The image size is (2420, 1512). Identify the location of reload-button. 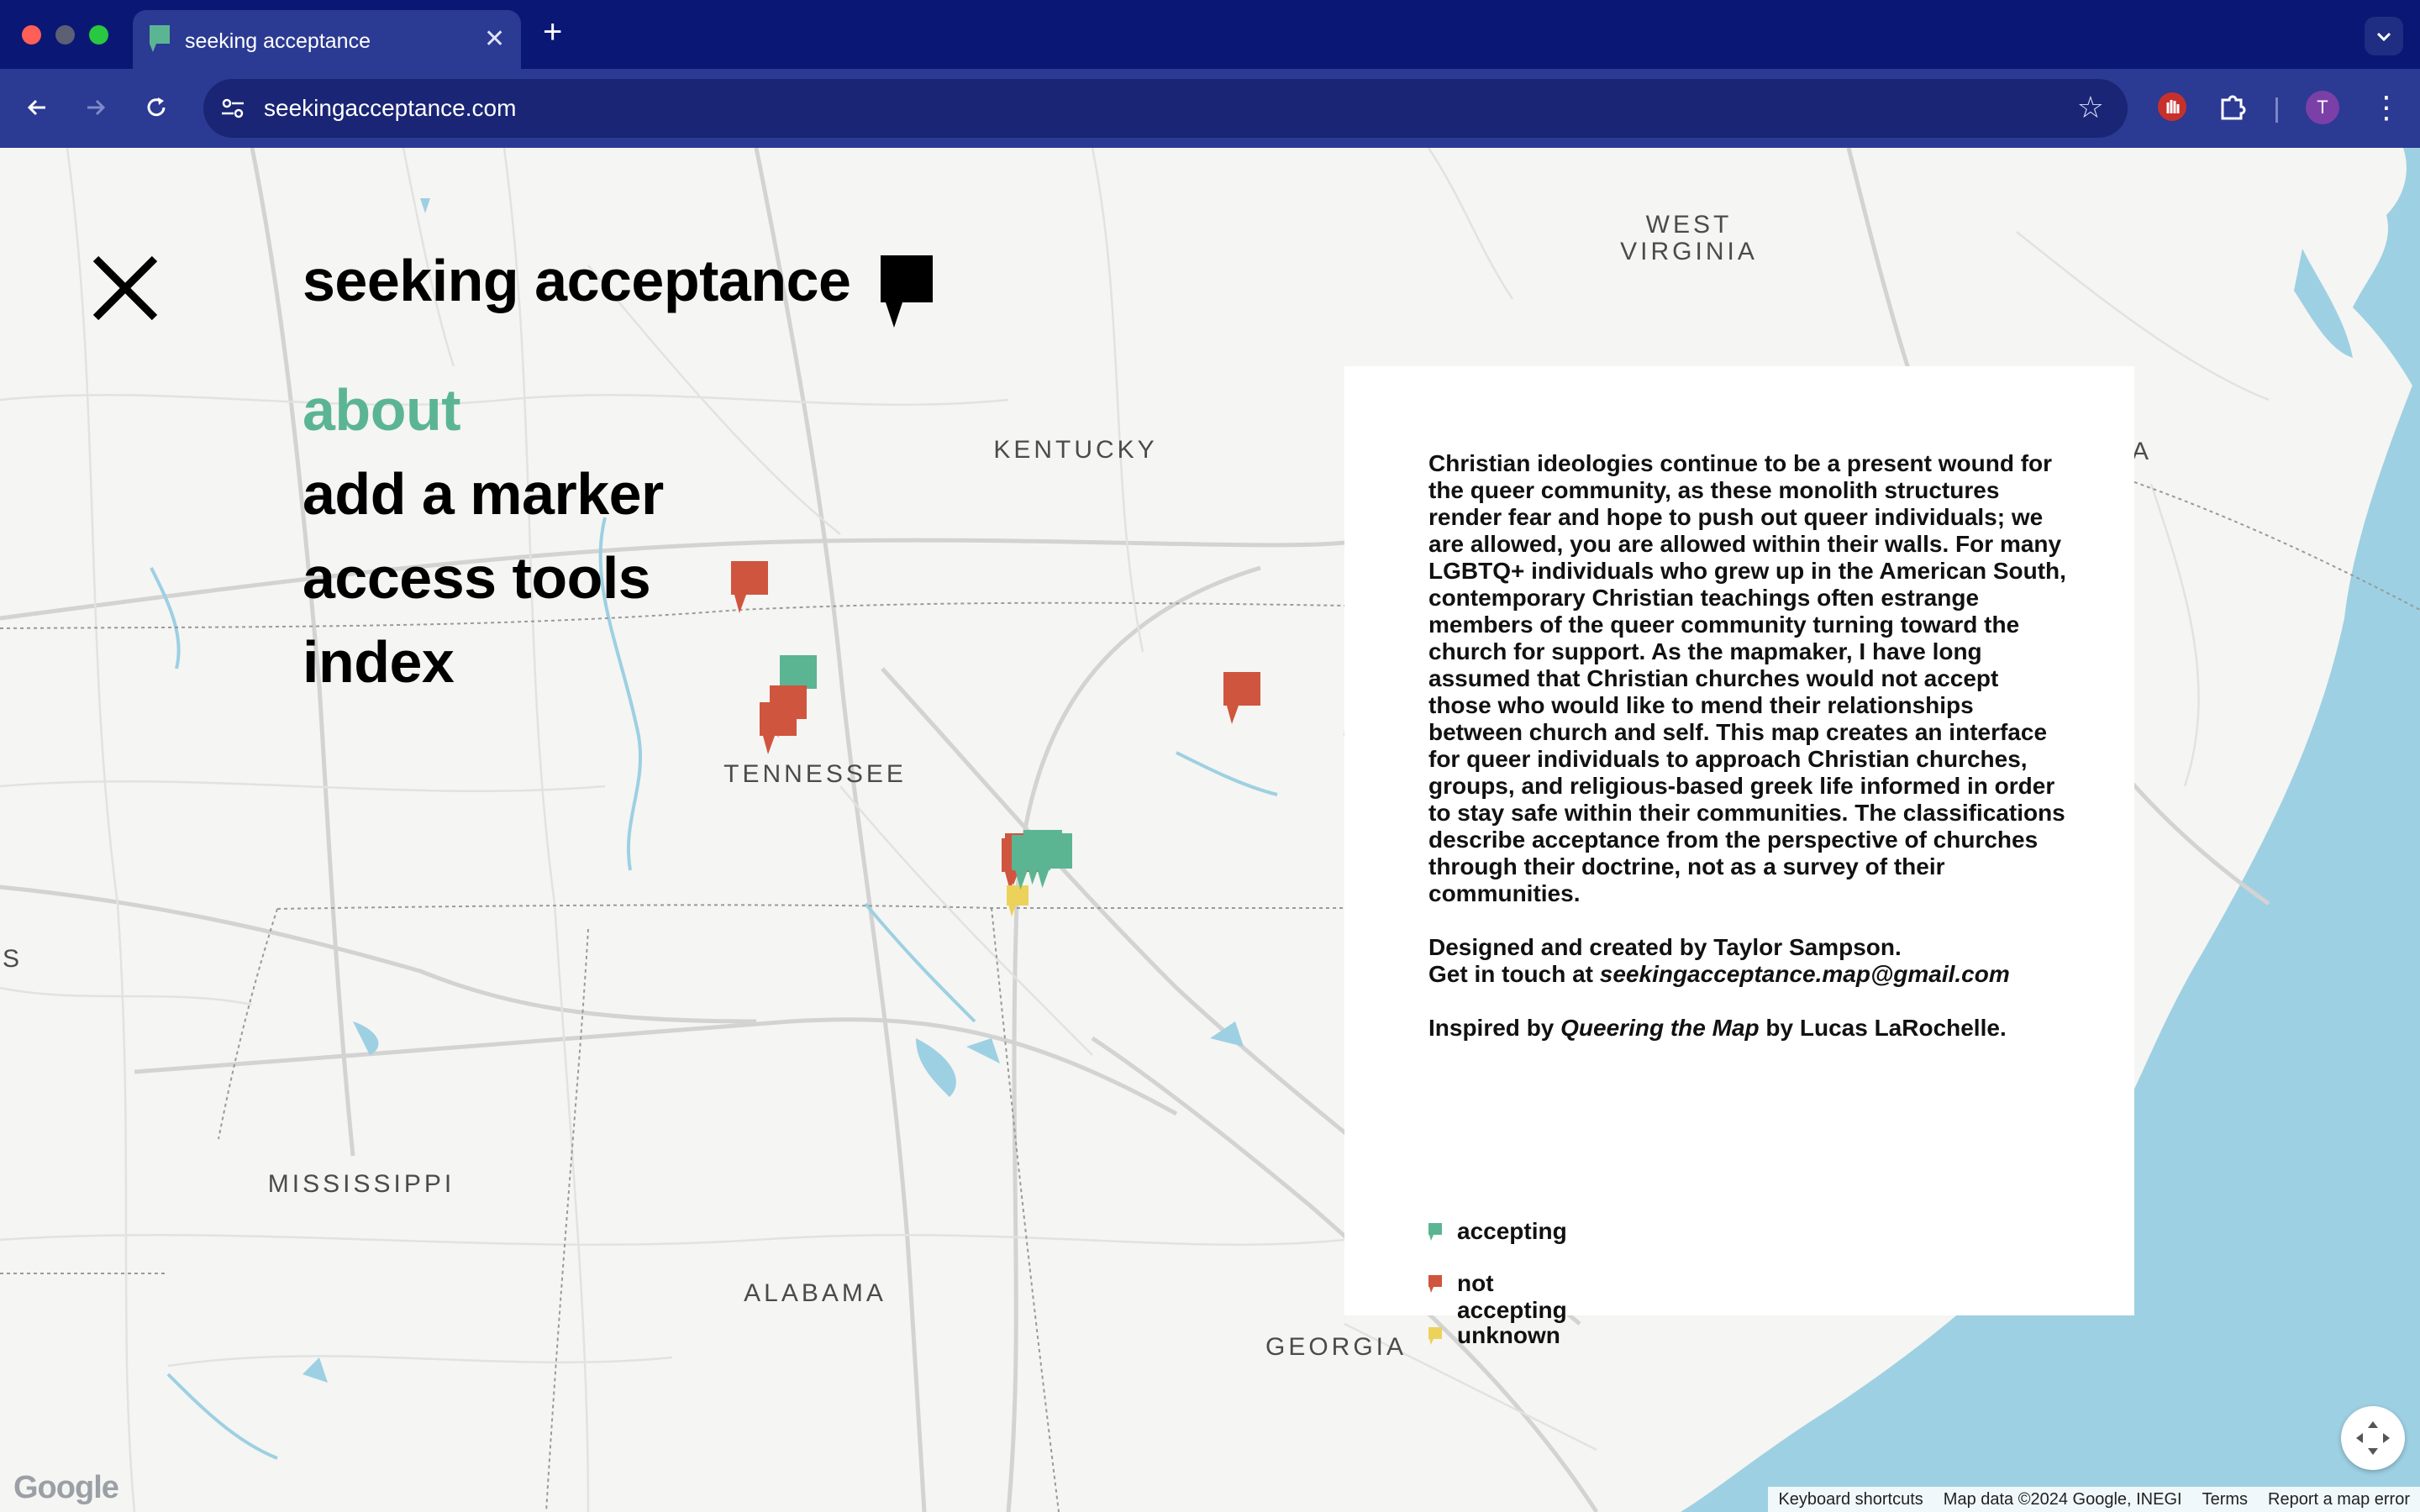
(156, 107).